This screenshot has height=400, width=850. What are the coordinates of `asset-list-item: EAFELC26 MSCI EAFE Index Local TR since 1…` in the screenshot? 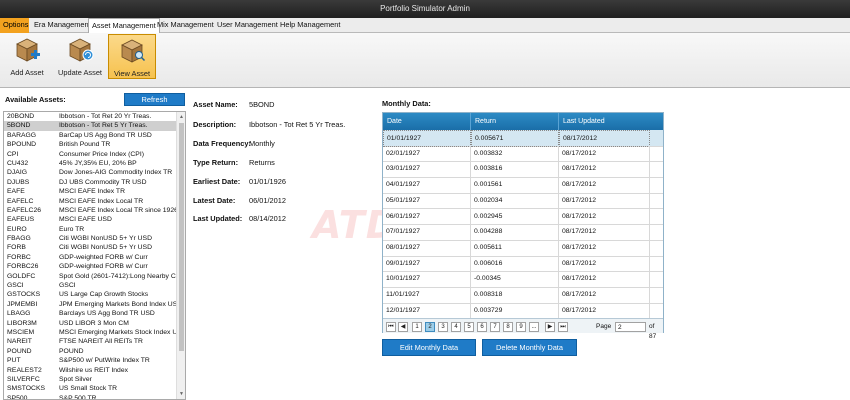 It's located at (94, 210).